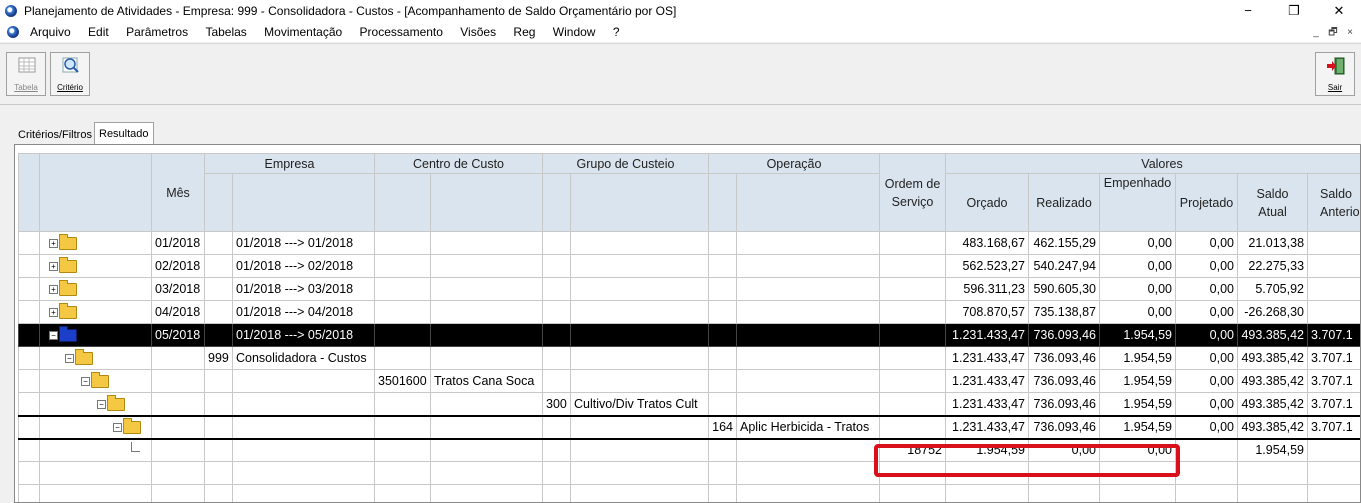 Image resolution: width=1361 pixels, height=503 pixels. I want to click on menu-edit: Edit, so click(98, 32).